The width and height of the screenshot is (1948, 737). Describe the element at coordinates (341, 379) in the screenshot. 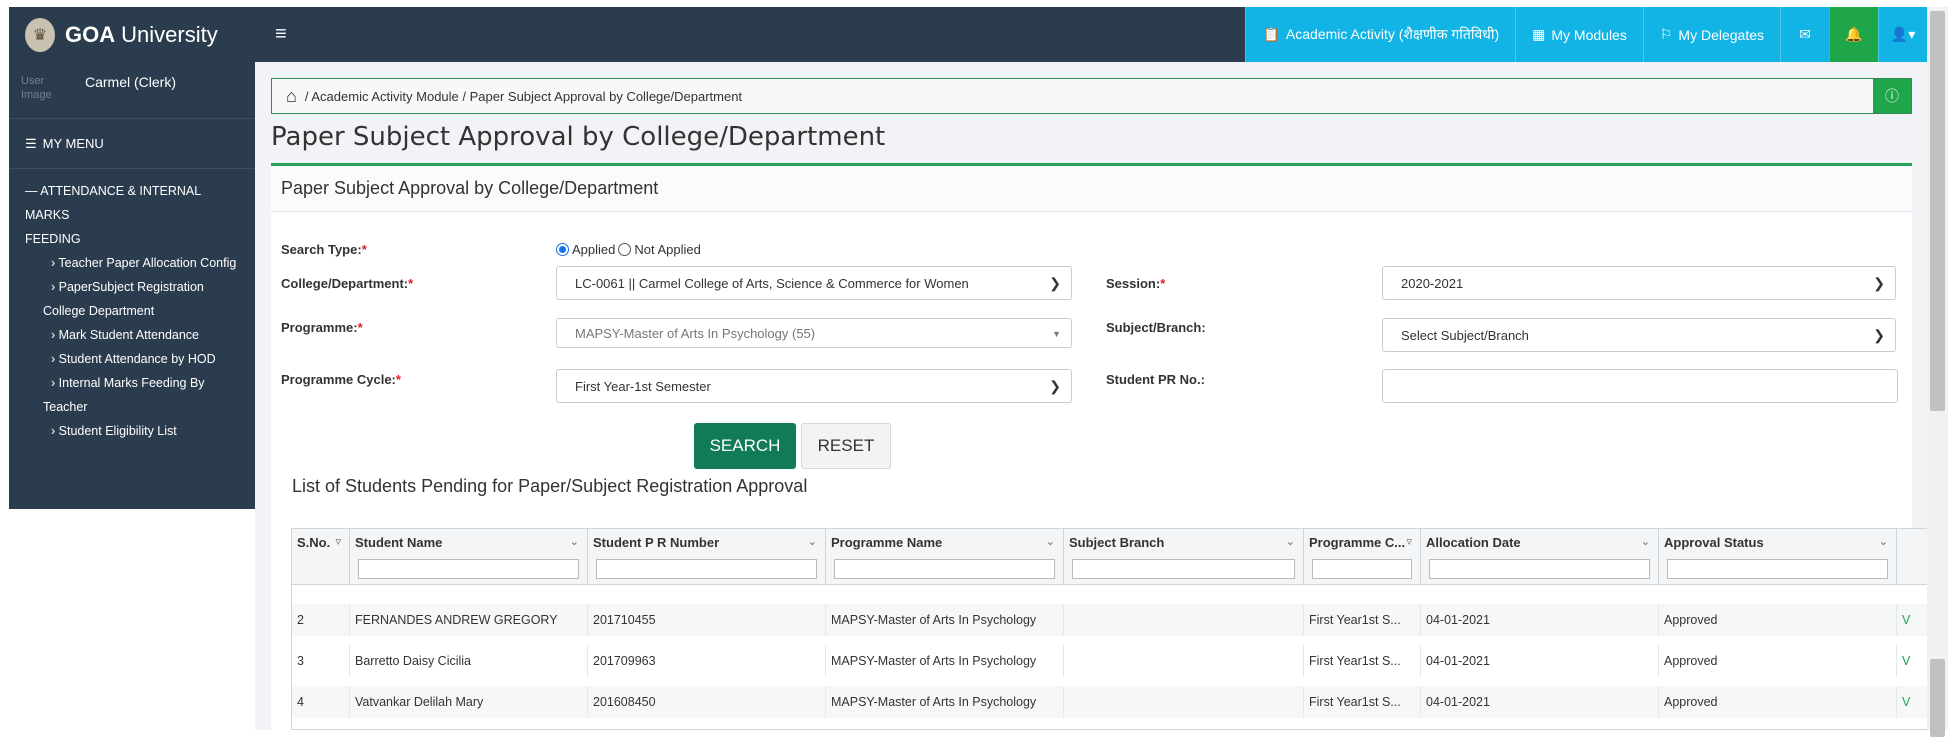

I see `cycle-label: Programme Cycle:*` at that location.